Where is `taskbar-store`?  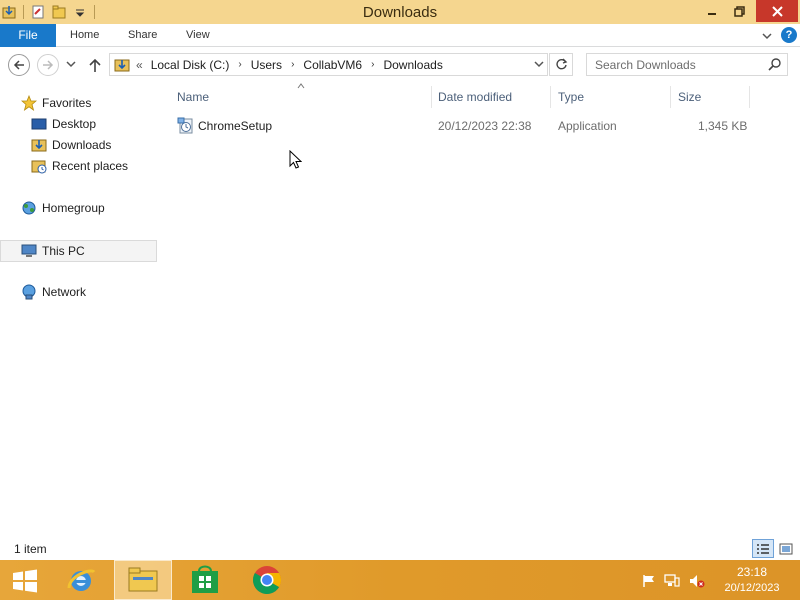
taskbar-store is located at coordinates (205, 580).